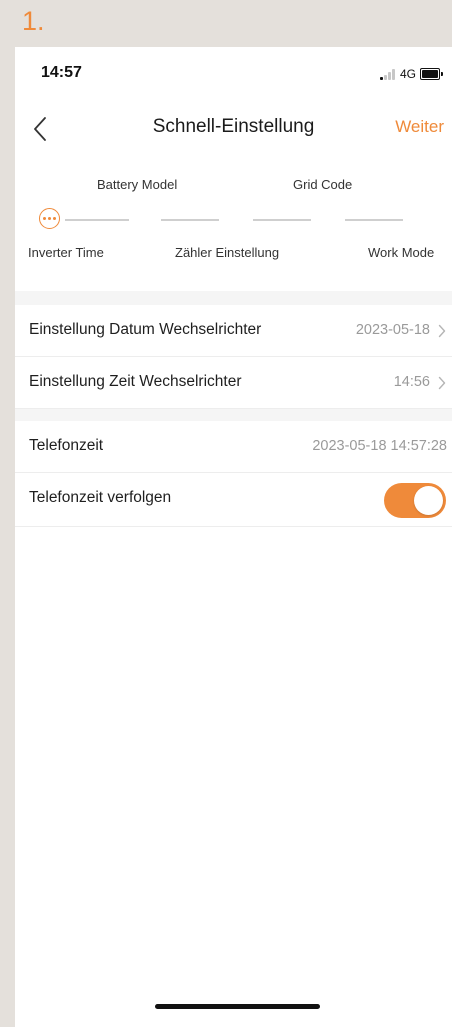 This screenshot has height=1027, width=452. What do you see at coordinates (401, 252) in the screenshot?
I see `step-label-work-mode: Work Mode` at bounding box center [401, 252].